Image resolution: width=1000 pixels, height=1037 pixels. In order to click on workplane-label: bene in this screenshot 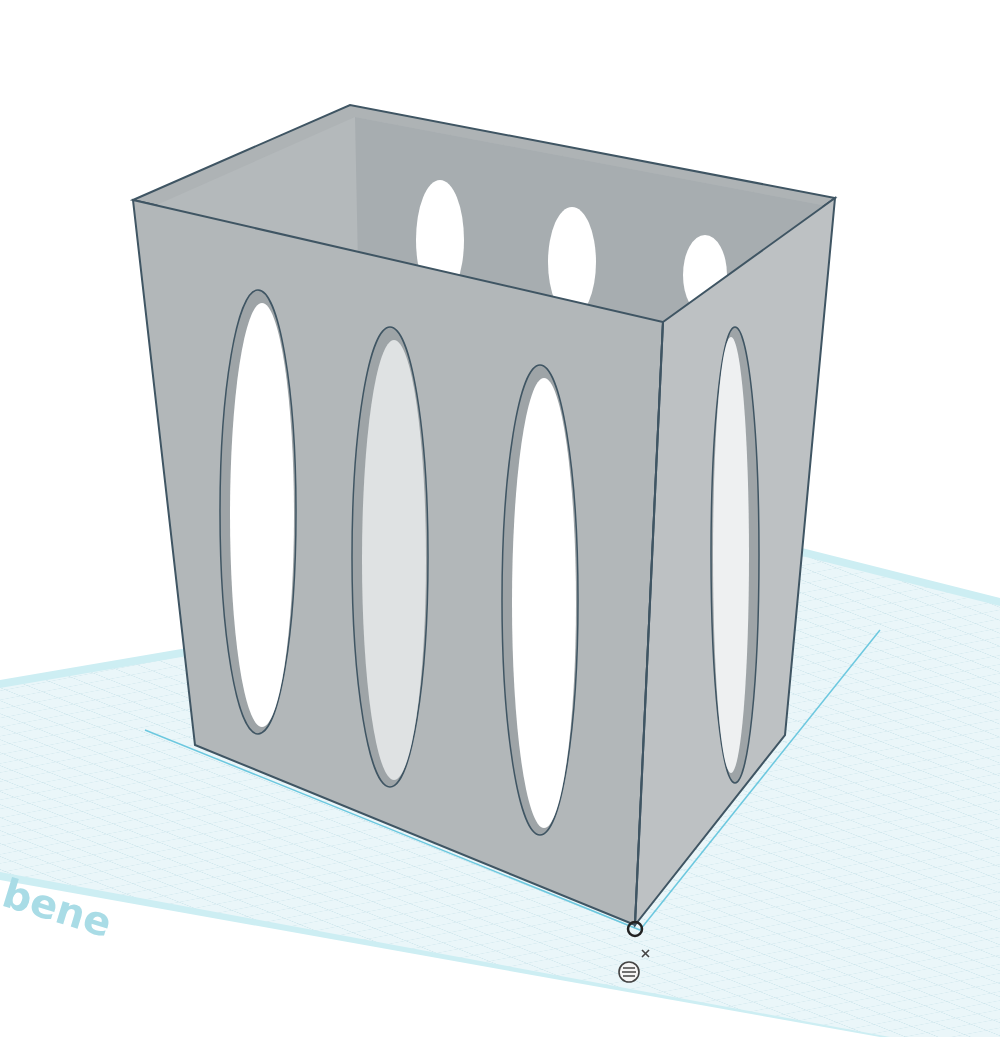, I will do `click(59, 908)`.